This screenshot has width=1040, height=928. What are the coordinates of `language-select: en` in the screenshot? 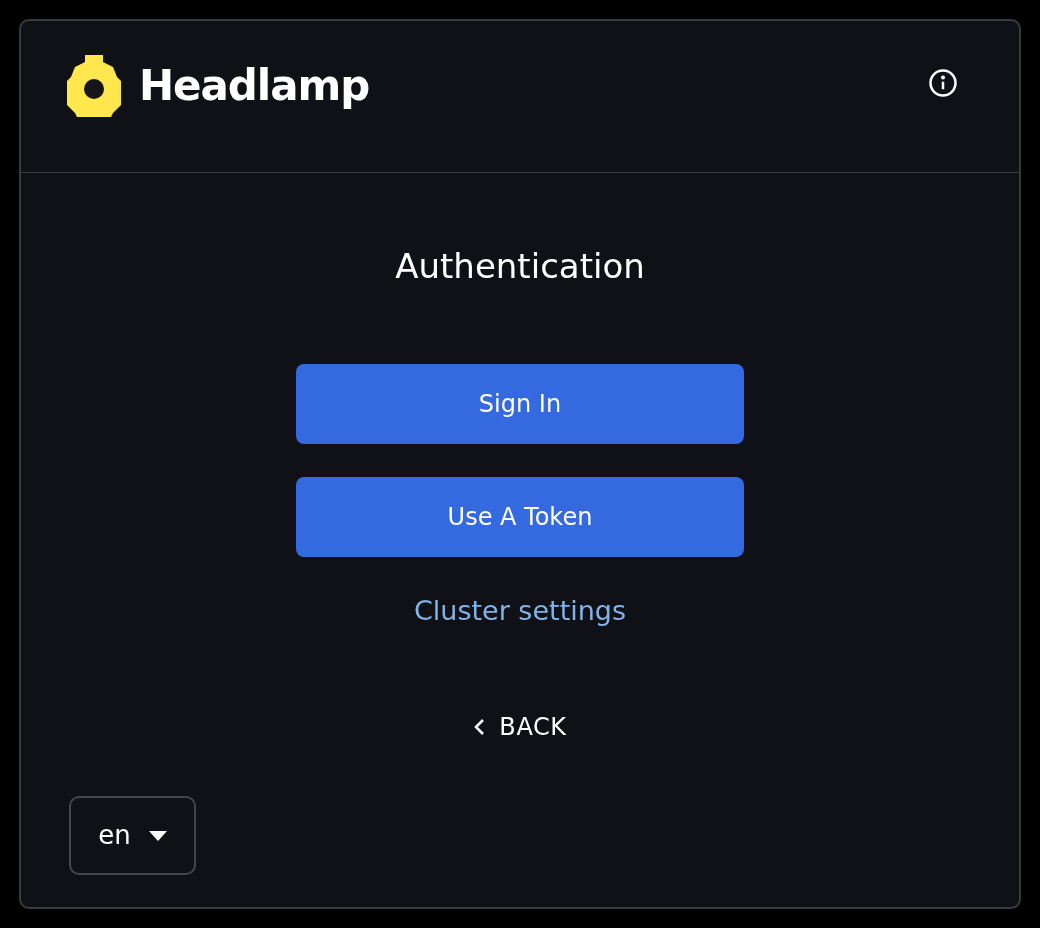 It's located at (132, 835).